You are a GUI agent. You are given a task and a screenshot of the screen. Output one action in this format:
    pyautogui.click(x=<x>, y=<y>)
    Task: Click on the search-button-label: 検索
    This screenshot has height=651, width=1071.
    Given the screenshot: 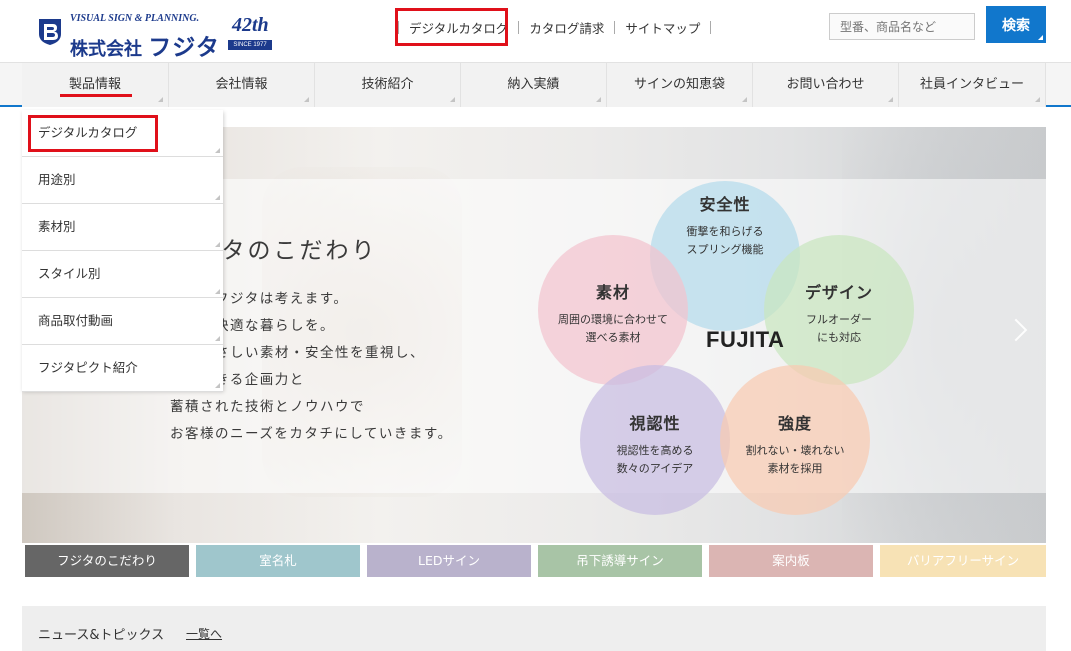 What is the action you would take?
    pyautogui.click(x=1016, y=25)
    